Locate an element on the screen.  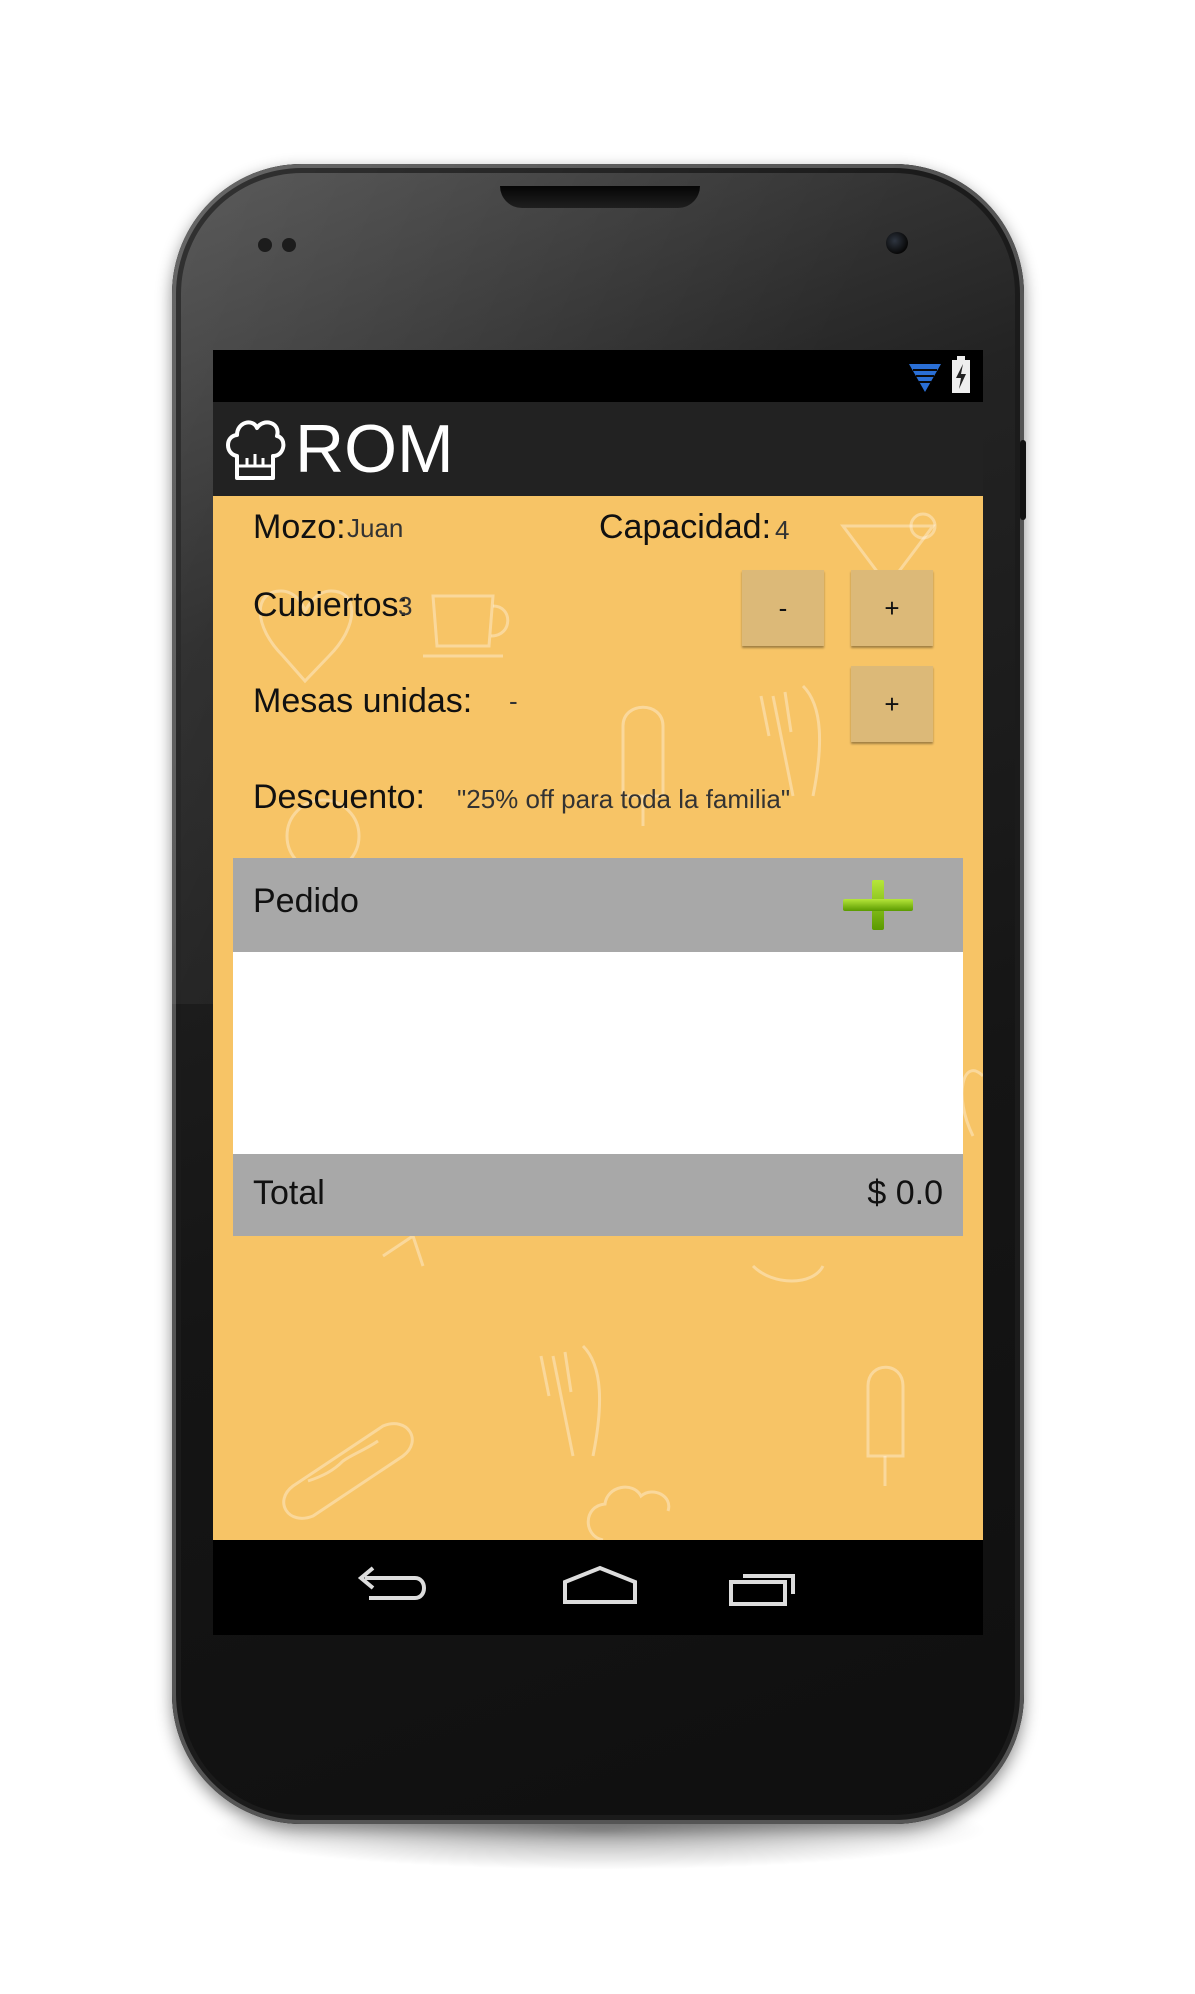
mesas-unidas-value: - is located at coordinates (513, 701).